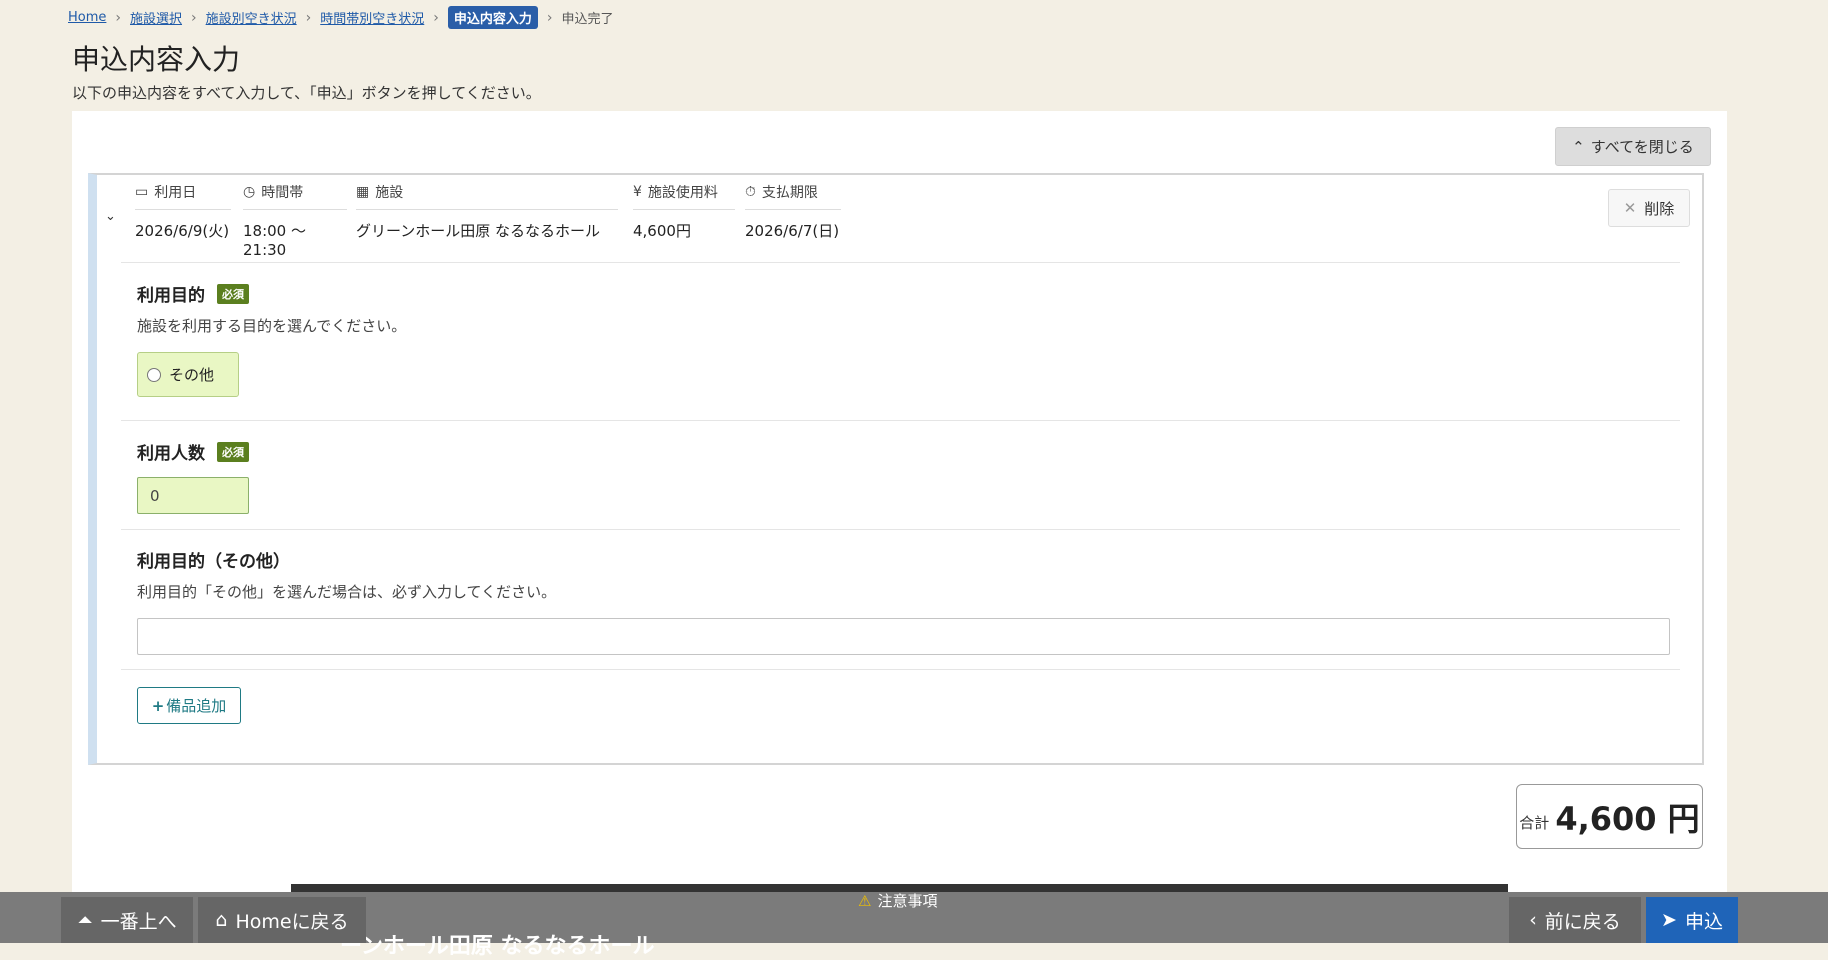 This screenshot has height=960, width=1828. What do you see at coordinates (192, 375) in the screenshot?
I see `purpose-radio-label: その他` at bounding box center [192, 375].